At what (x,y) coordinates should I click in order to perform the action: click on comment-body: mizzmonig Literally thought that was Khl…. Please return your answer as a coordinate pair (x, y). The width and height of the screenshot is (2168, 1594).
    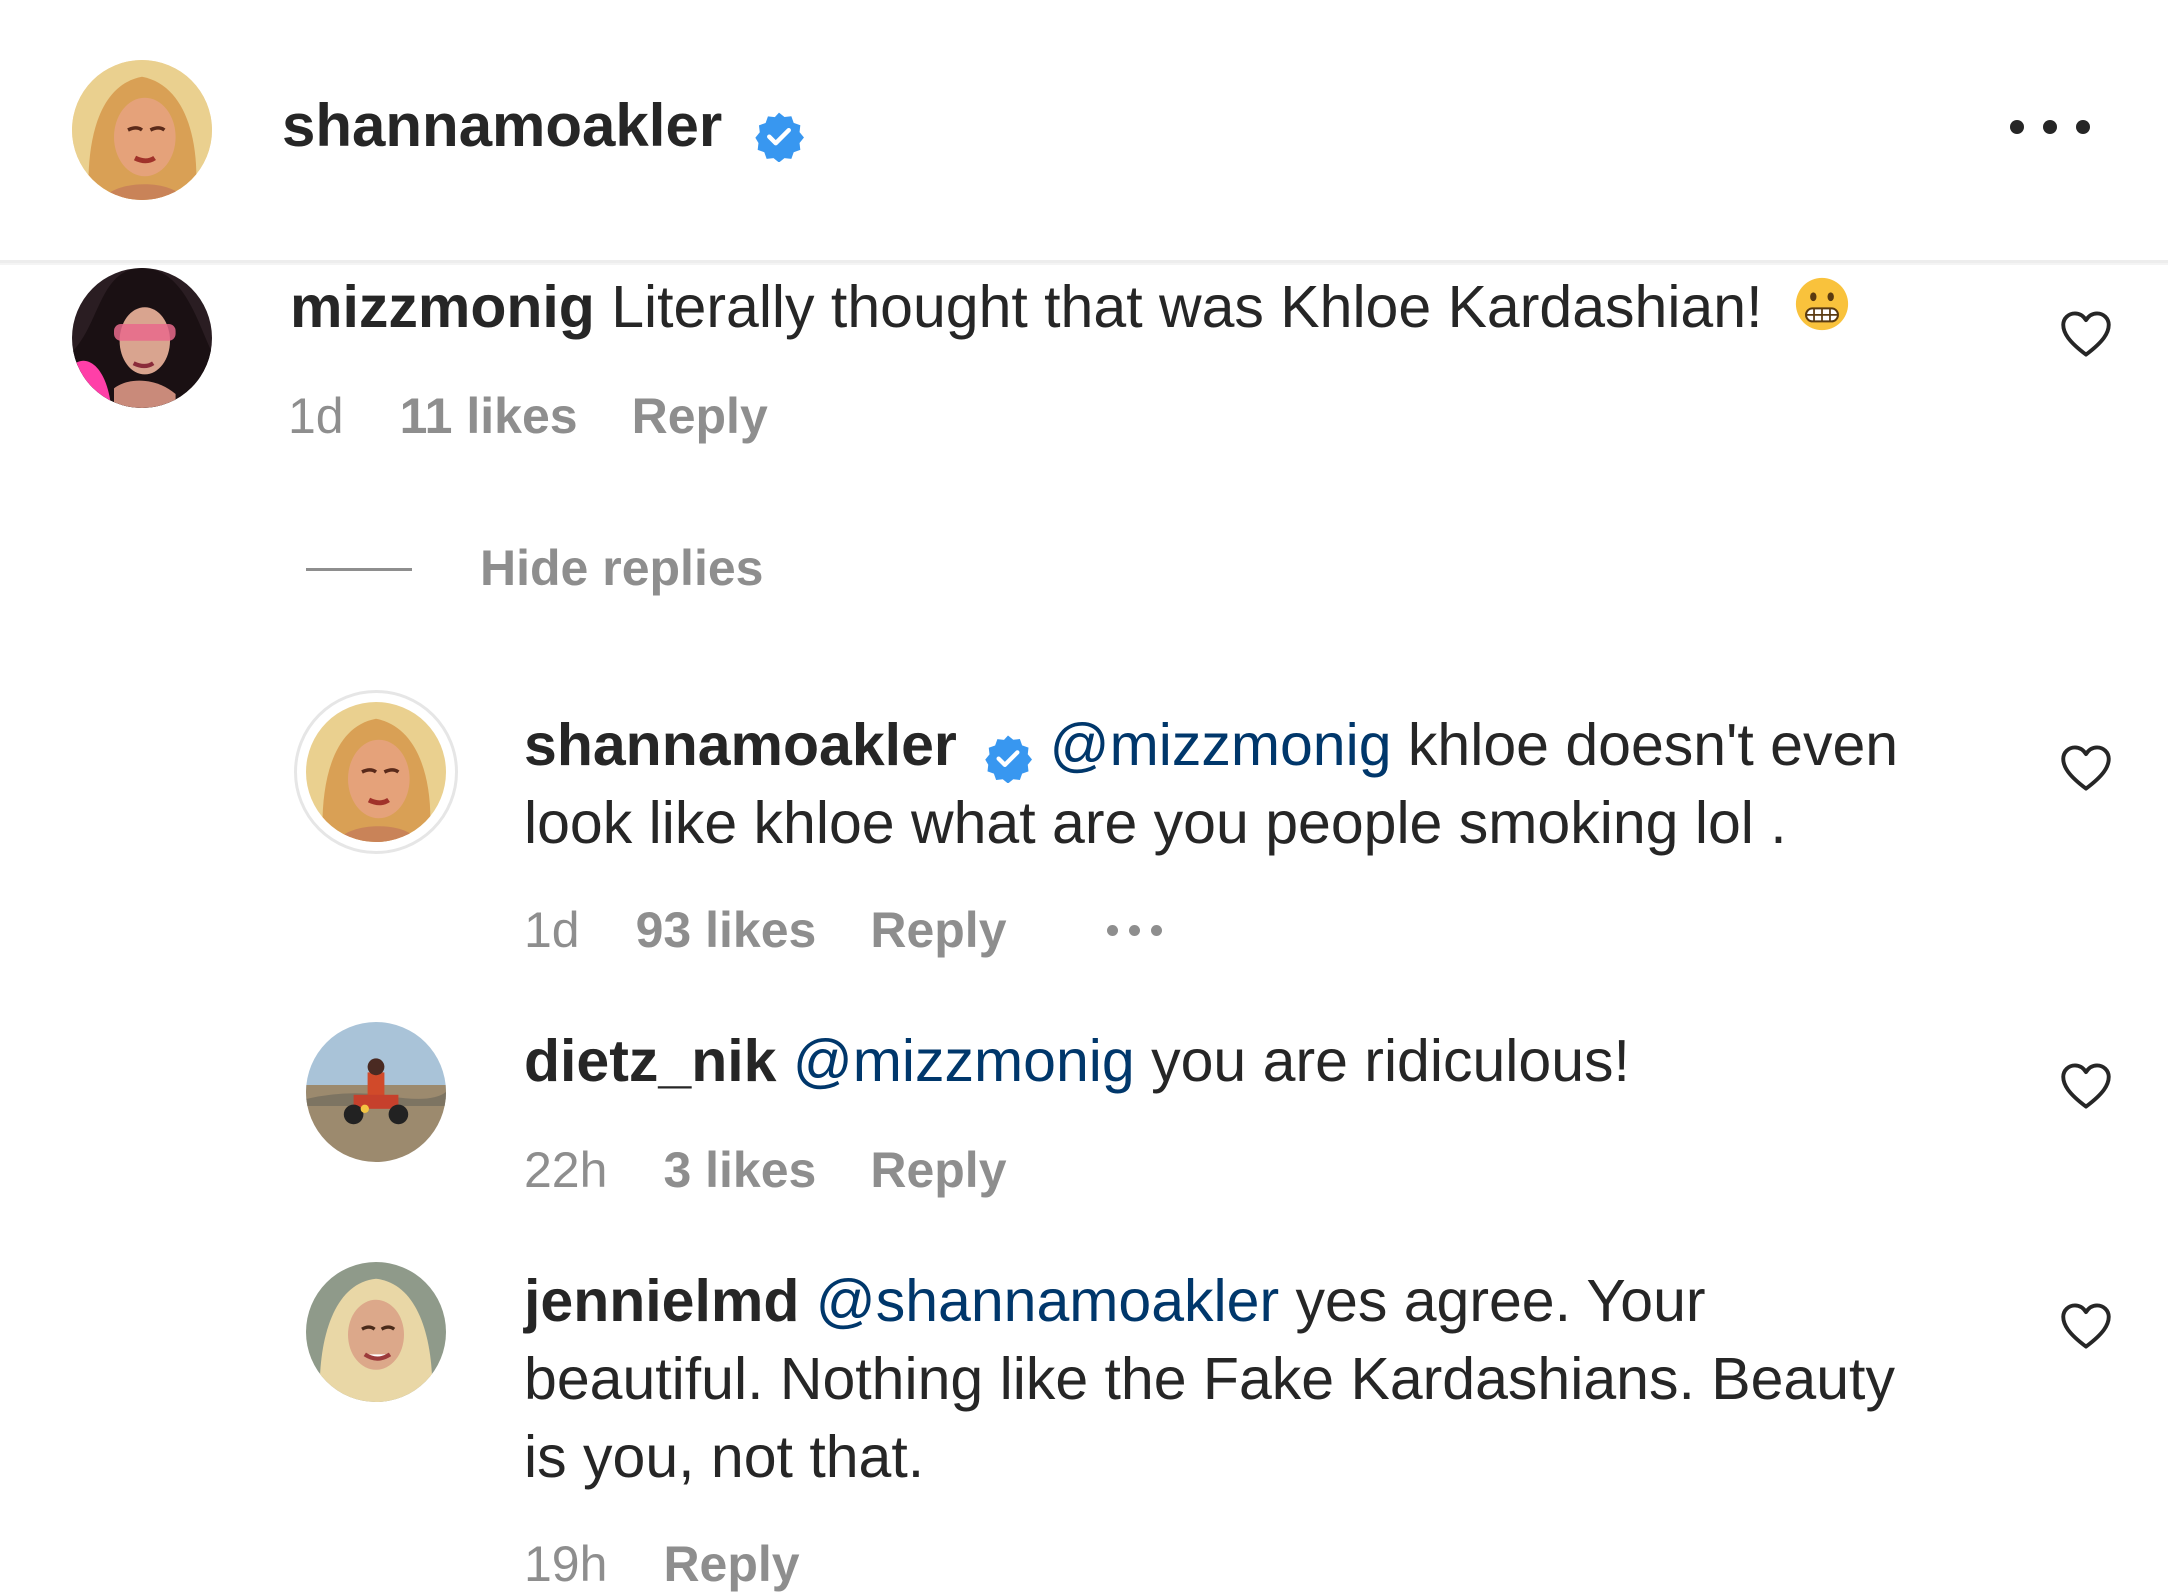
    Looking at the image, I should click on (1140, 307).